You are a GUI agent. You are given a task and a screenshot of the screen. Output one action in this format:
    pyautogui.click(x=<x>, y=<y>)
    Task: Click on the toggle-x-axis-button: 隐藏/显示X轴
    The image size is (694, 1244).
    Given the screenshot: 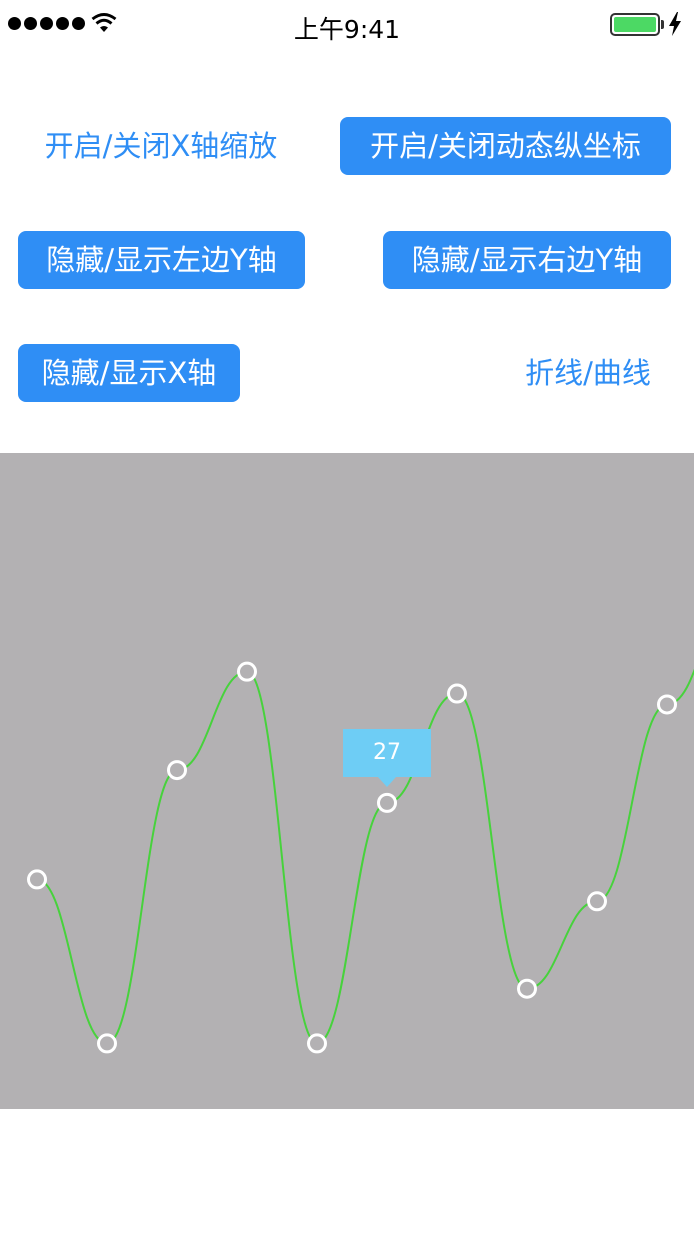 What is the action you would take?
    pyautogui.click(x=129, y=373)
    